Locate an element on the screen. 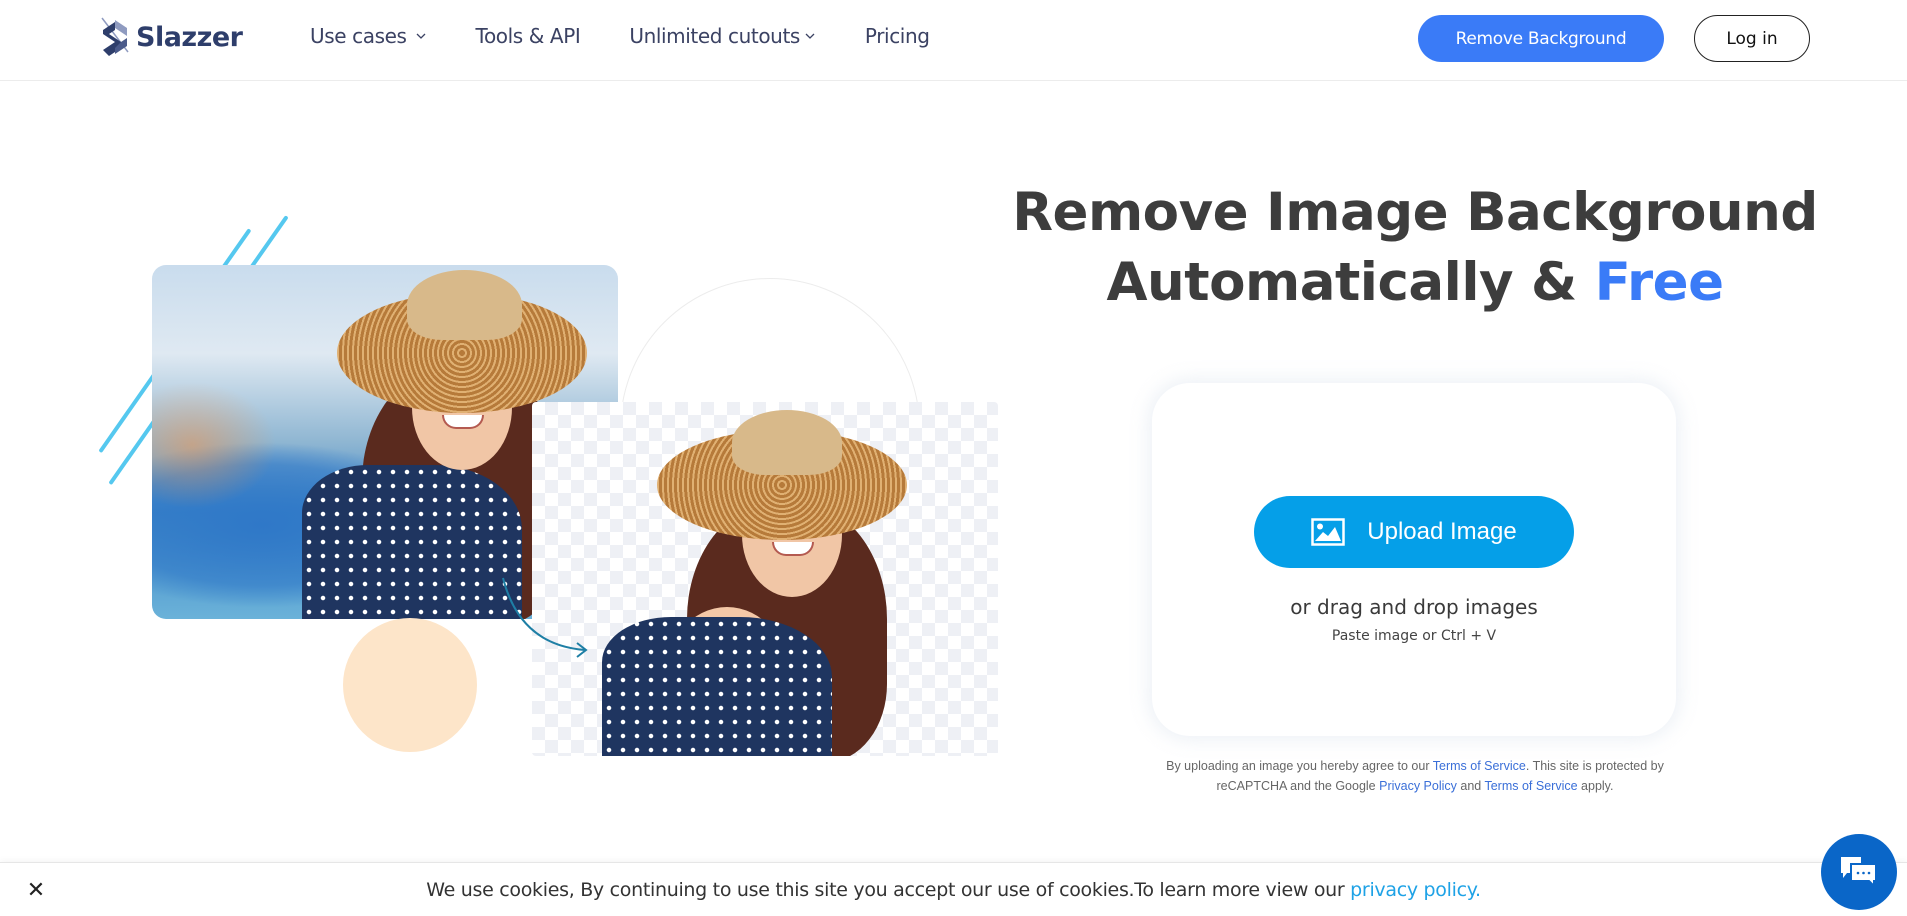 Image resolution: width=1907 pixels, height=916 pixels. nav-tools-api: Tools & API is located at coordinates (528, 36).